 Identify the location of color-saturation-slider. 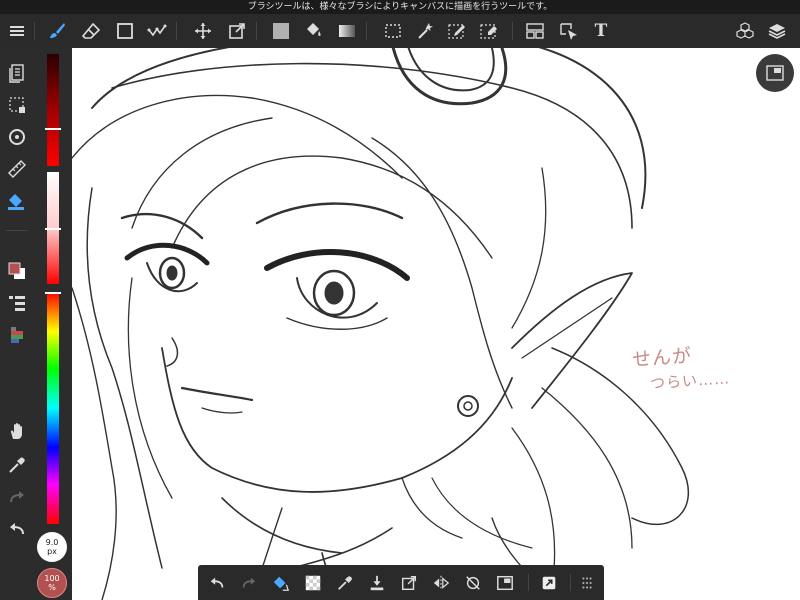
(53, 228).